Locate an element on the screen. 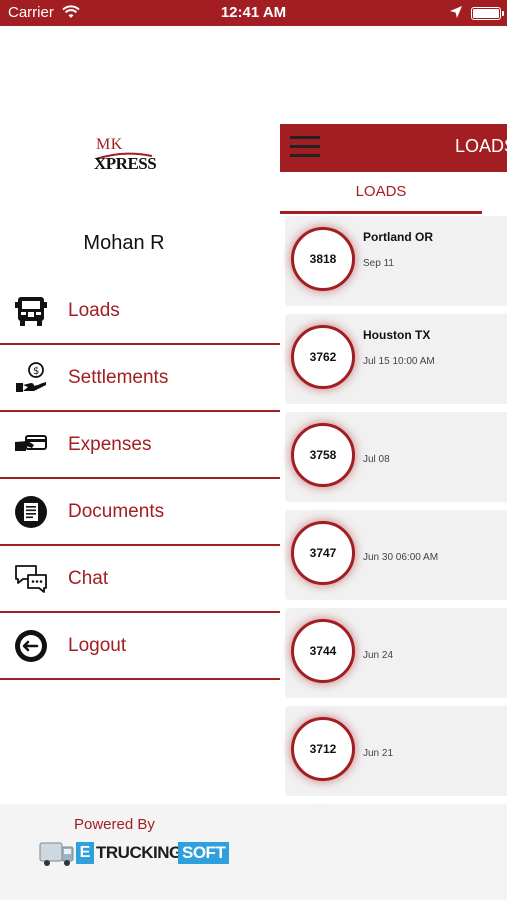  brand-trucking: TRUCKING is located at coordinates (139, 852).